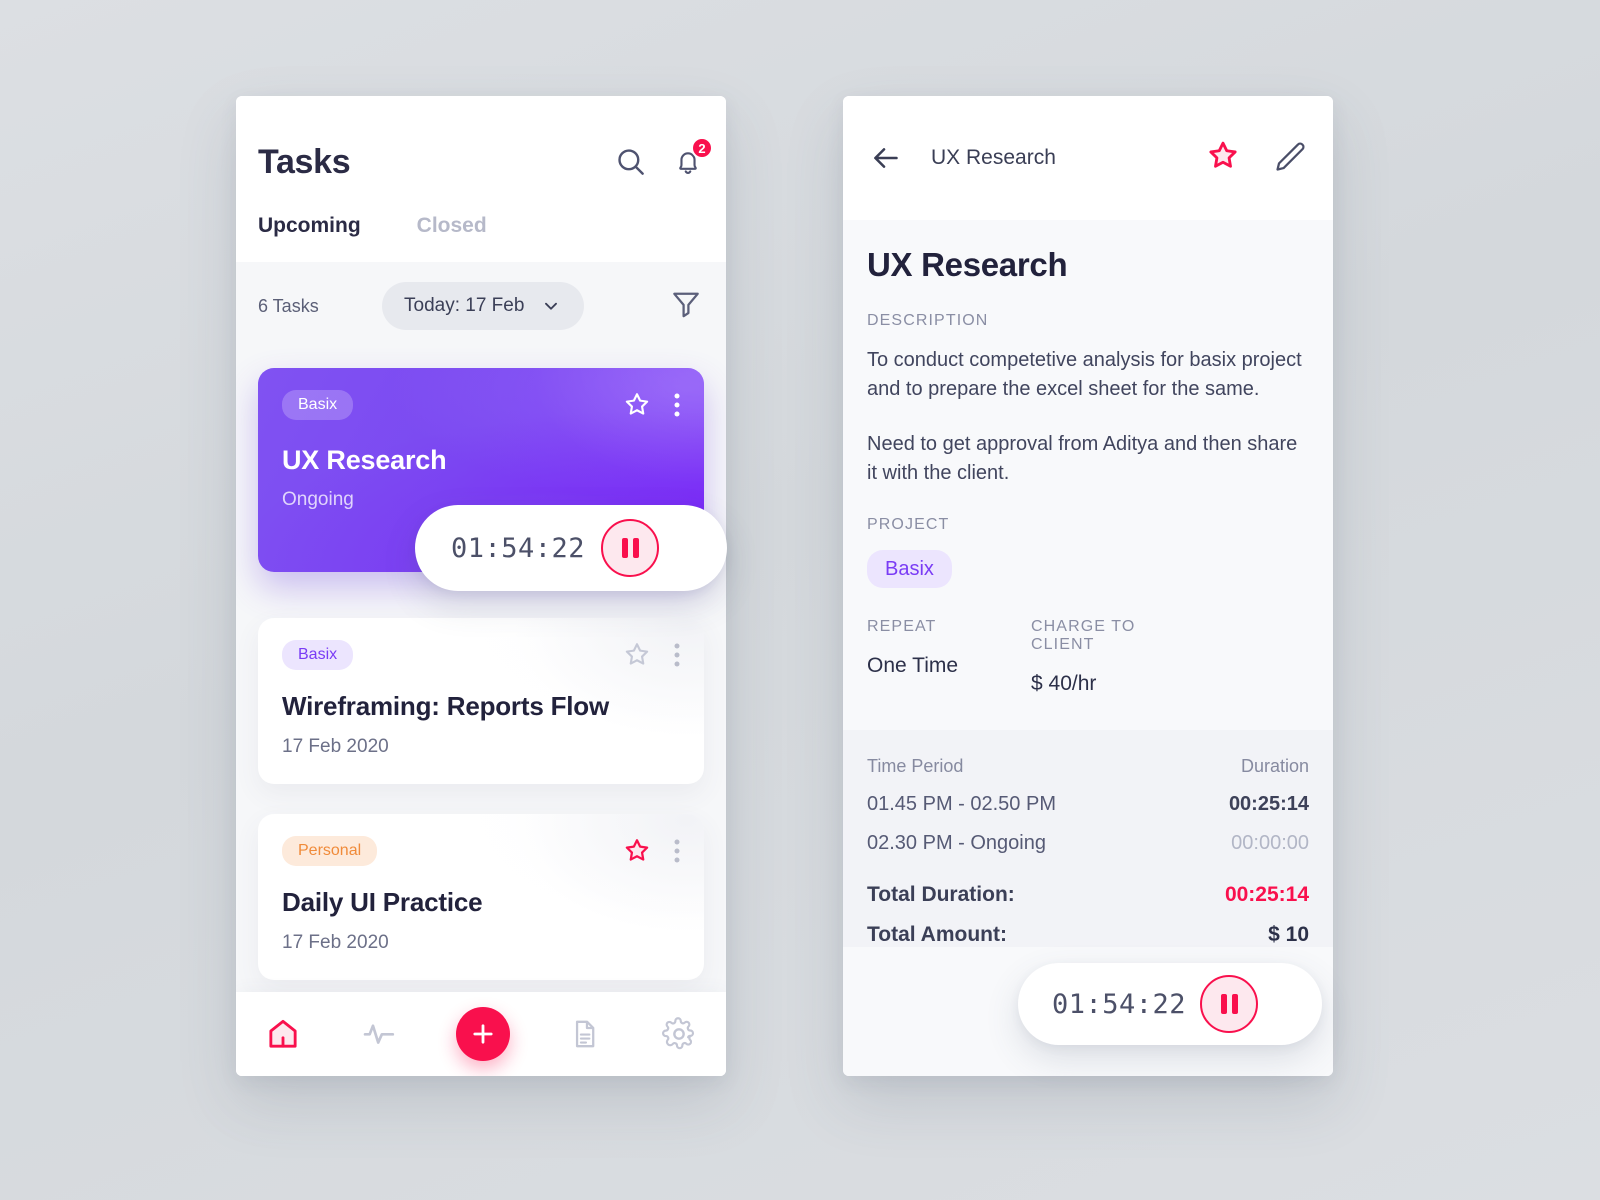  I want to click on task-chip: Basix, so click(318, 405).